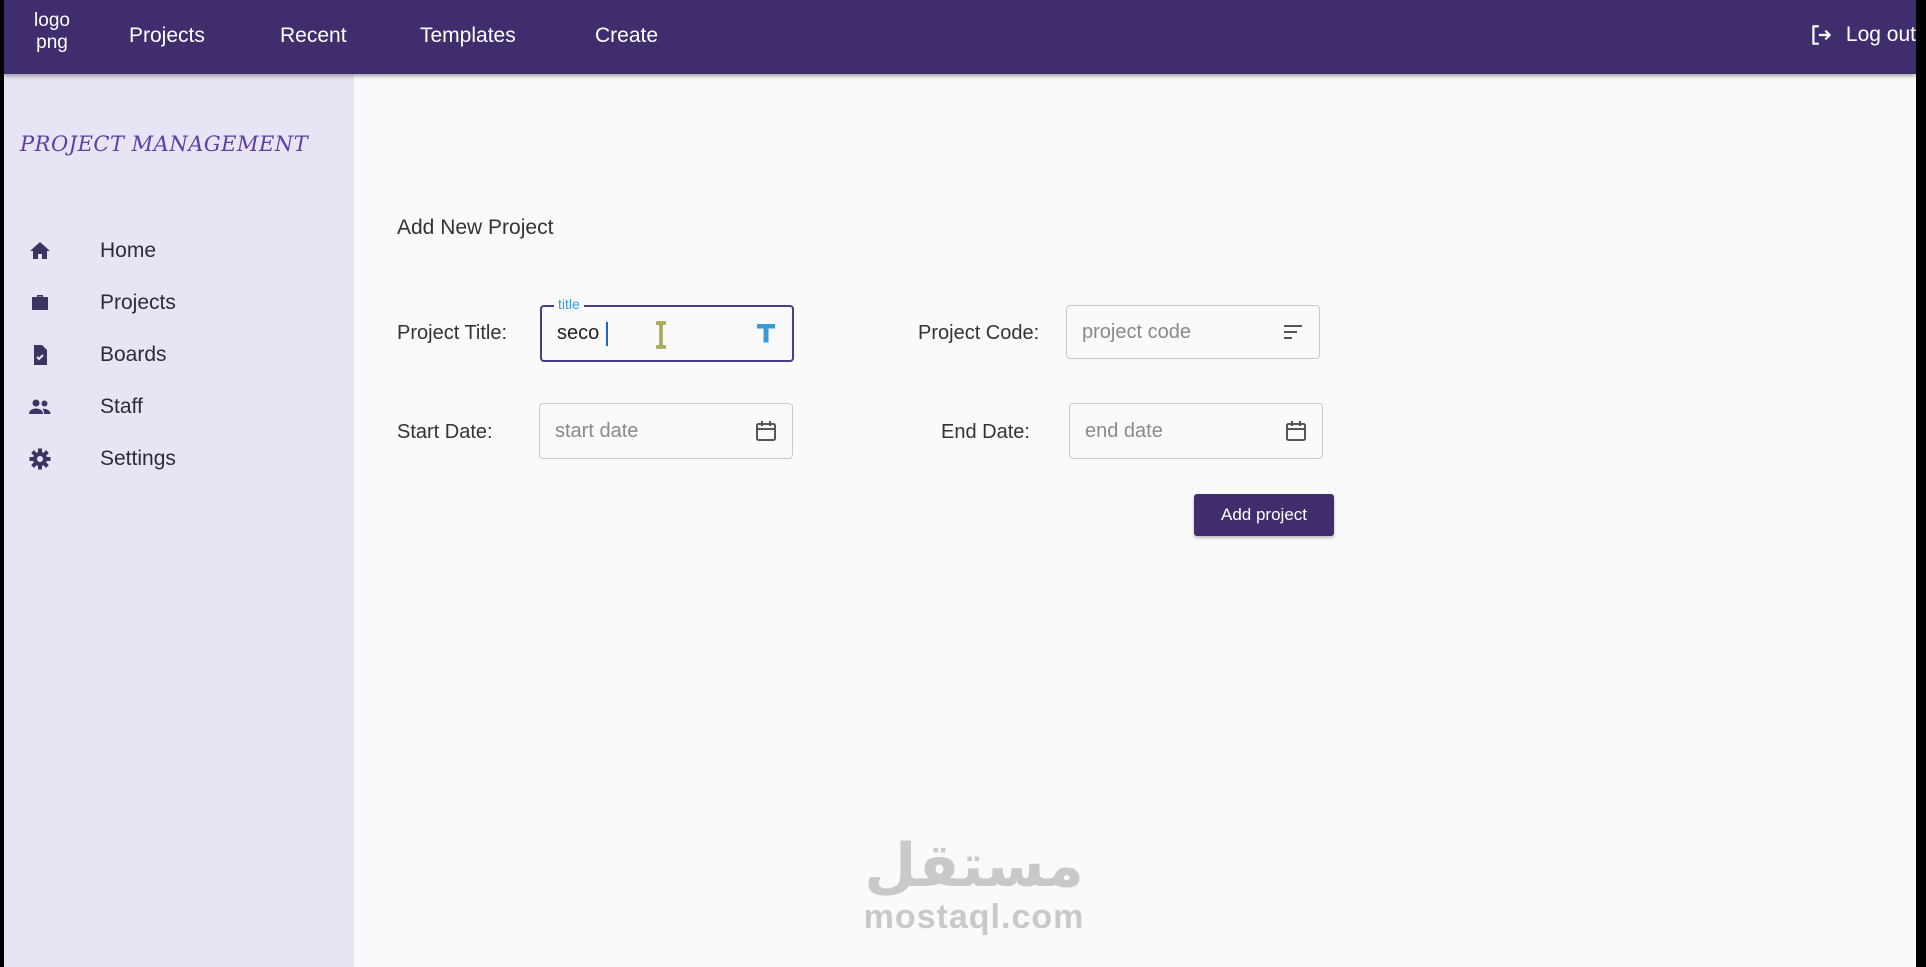  What do you see at coordinates (650, 431) in the screenshot?
I see `start-date-input` at bounding box center [650, 431].